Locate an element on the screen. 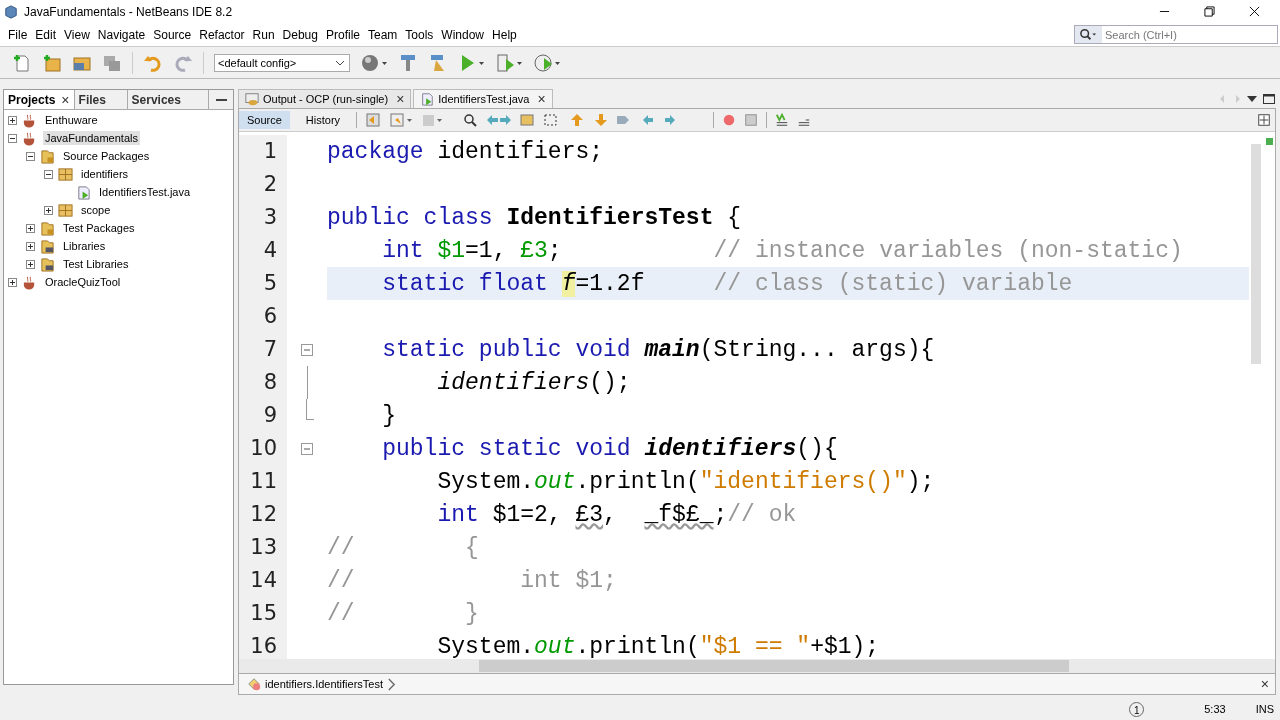 This screenshot has width=1280, height=720. code-comment: // } is located at coordinates (403, 613).